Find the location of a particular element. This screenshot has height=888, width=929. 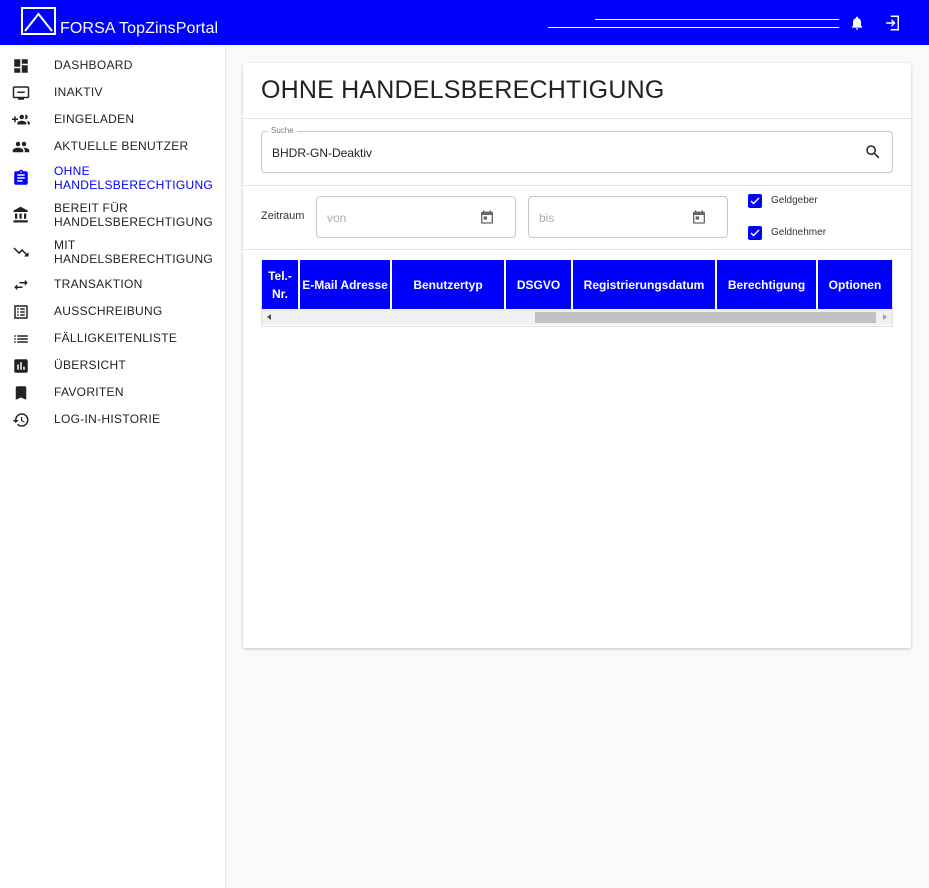

top-app-bar: FORSA TopZinsPortal is located at coordinates (464, 22).